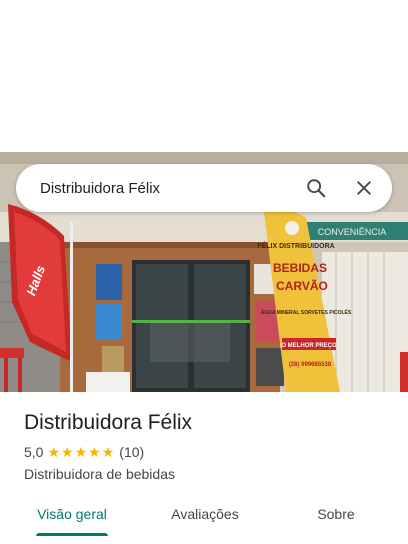  Describe the element at coordinates (302, 285) in the screenshot. I see `banner-right-line2: CARVÃO` at that location.